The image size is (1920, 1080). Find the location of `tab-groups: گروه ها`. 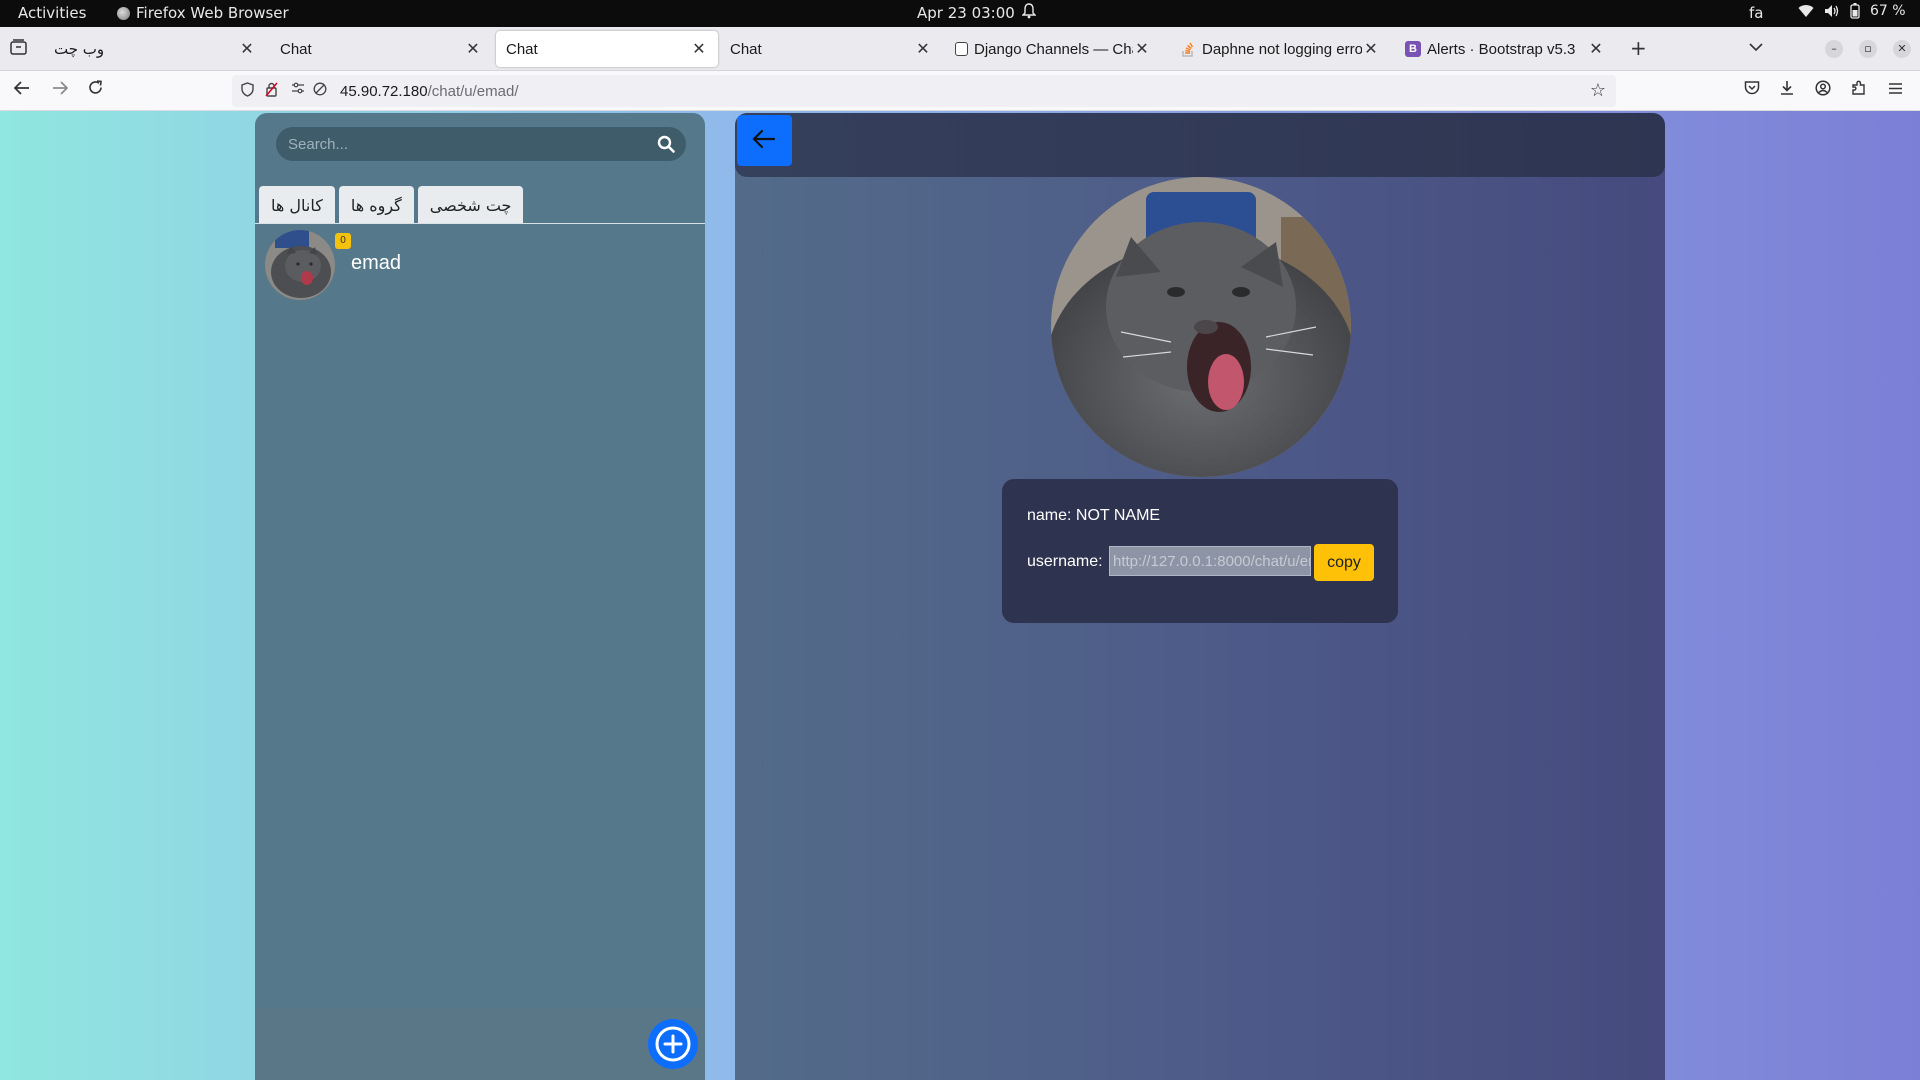

tab-groups: گروه ها is located at coordinates (376, 205).